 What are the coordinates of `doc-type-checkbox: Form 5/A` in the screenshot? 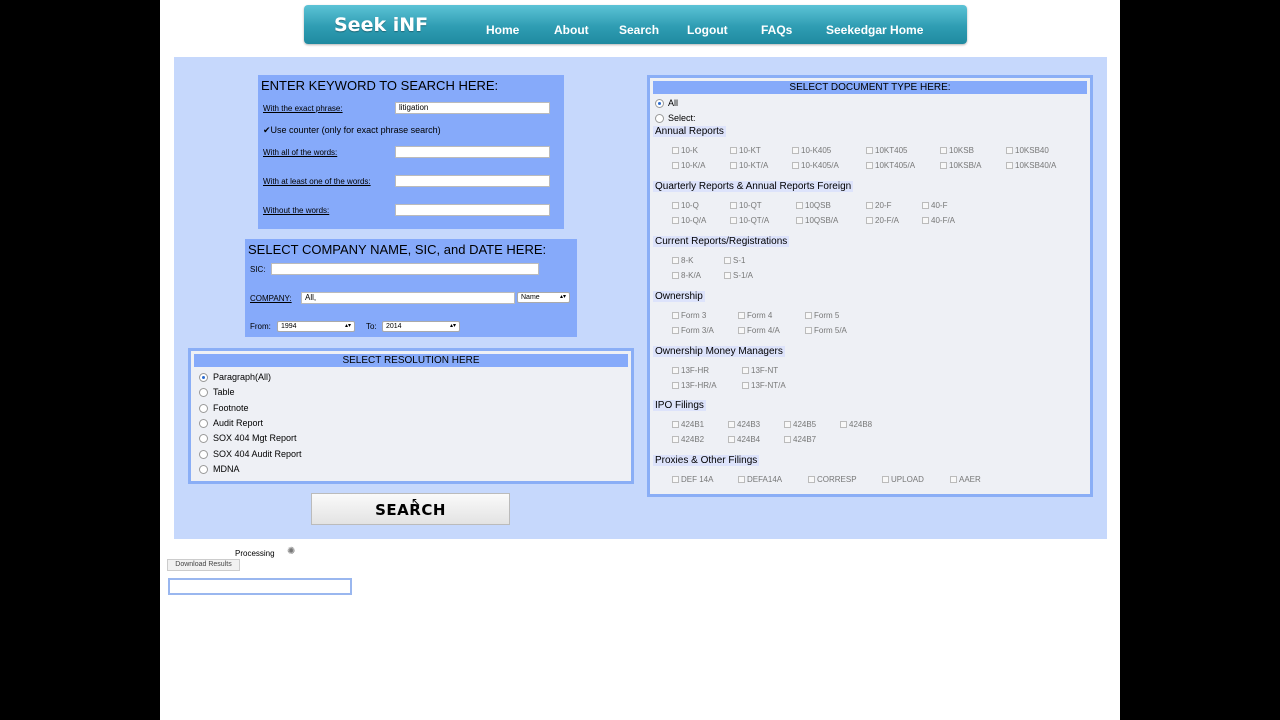 It's located at (826, 330).